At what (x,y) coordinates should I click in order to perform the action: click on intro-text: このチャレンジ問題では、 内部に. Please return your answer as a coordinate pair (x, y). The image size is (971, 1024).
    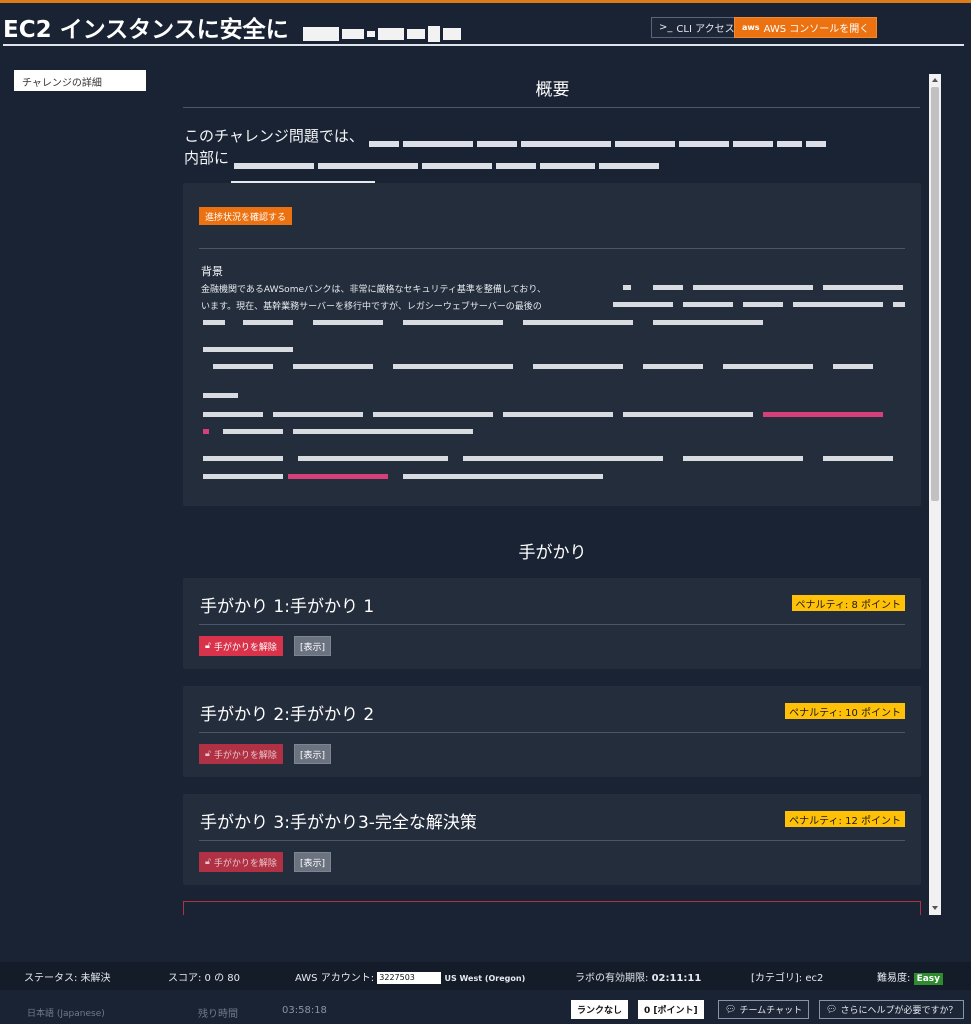
    Looking at the image, I should click on (507, 147).